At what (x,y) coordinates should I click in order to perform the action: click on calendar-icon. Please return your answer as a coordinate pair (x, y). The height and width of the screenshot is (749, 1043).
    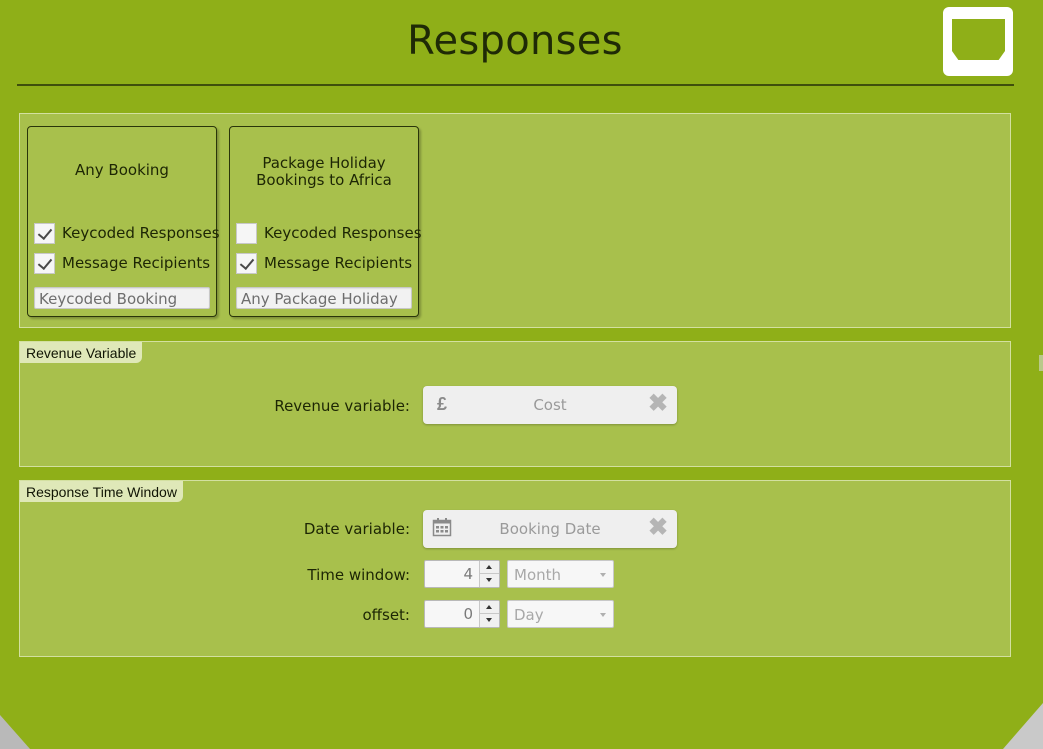
    Looking at the image, I should click on (442, 528).